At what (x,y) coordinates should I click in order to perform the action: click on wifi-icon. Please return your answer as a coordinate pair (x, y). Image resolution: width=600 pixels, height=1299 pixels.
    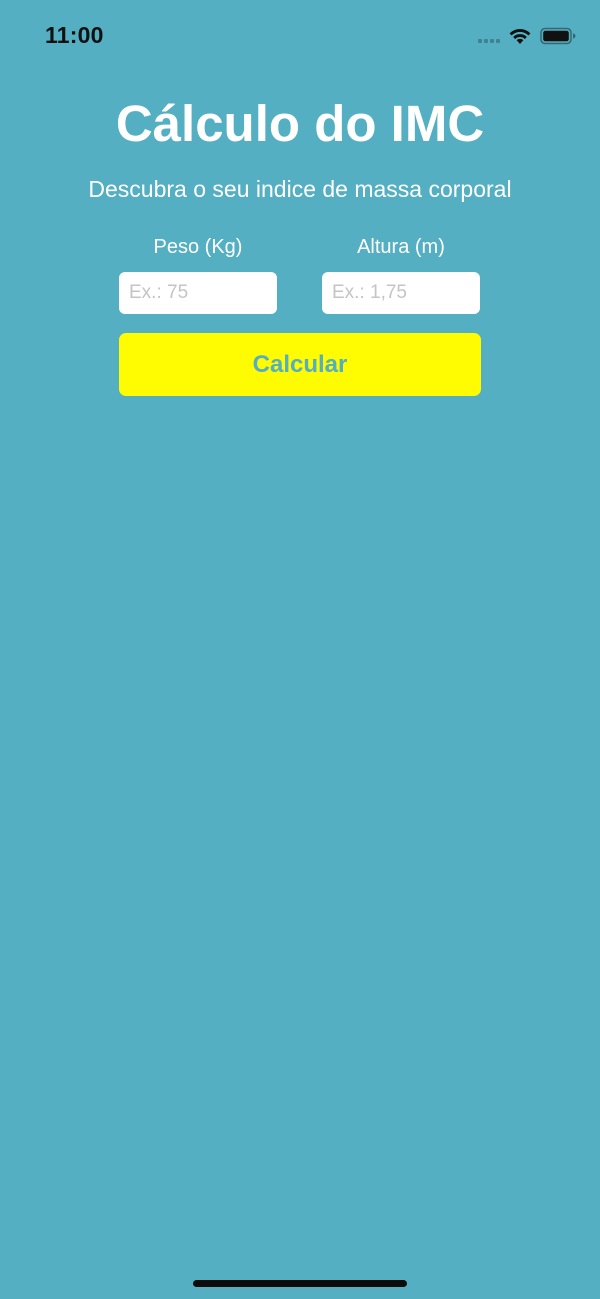
    Looking at the image, I should click on (520, 36).